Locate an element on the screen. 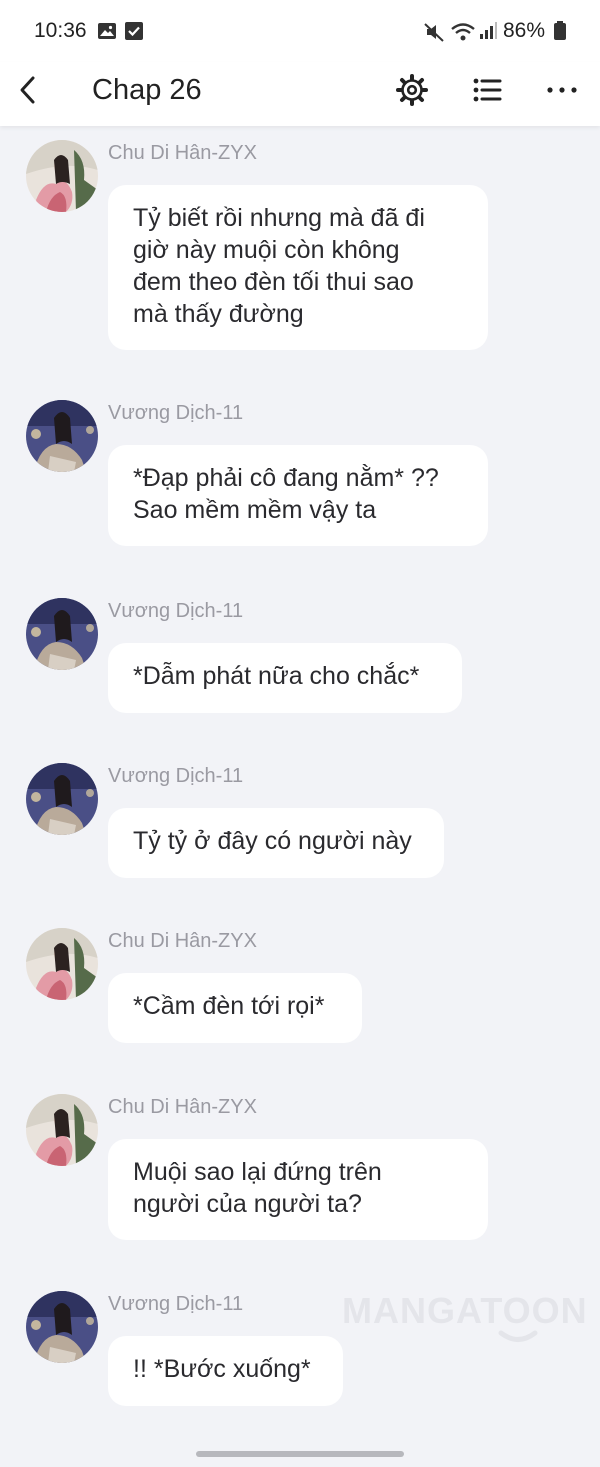  back-button is located at coordinates (29, 90).